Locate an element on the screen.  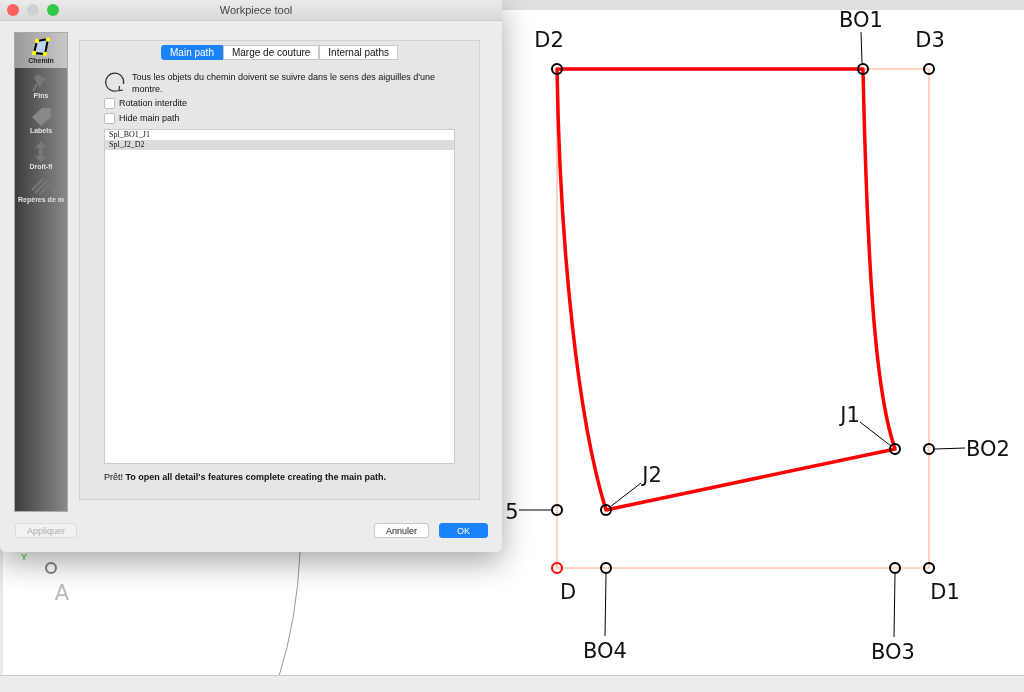
double-arrow-icon is located at coordinates (41, 152).